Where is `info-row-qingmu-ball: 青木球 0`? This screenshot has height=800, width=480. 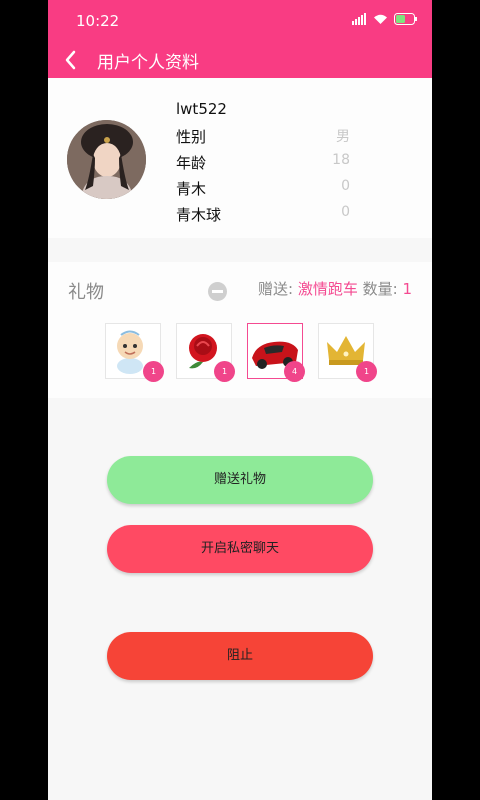
info-row-qingmu-ball: 青木球 0 is located at coordinates (266, 217).